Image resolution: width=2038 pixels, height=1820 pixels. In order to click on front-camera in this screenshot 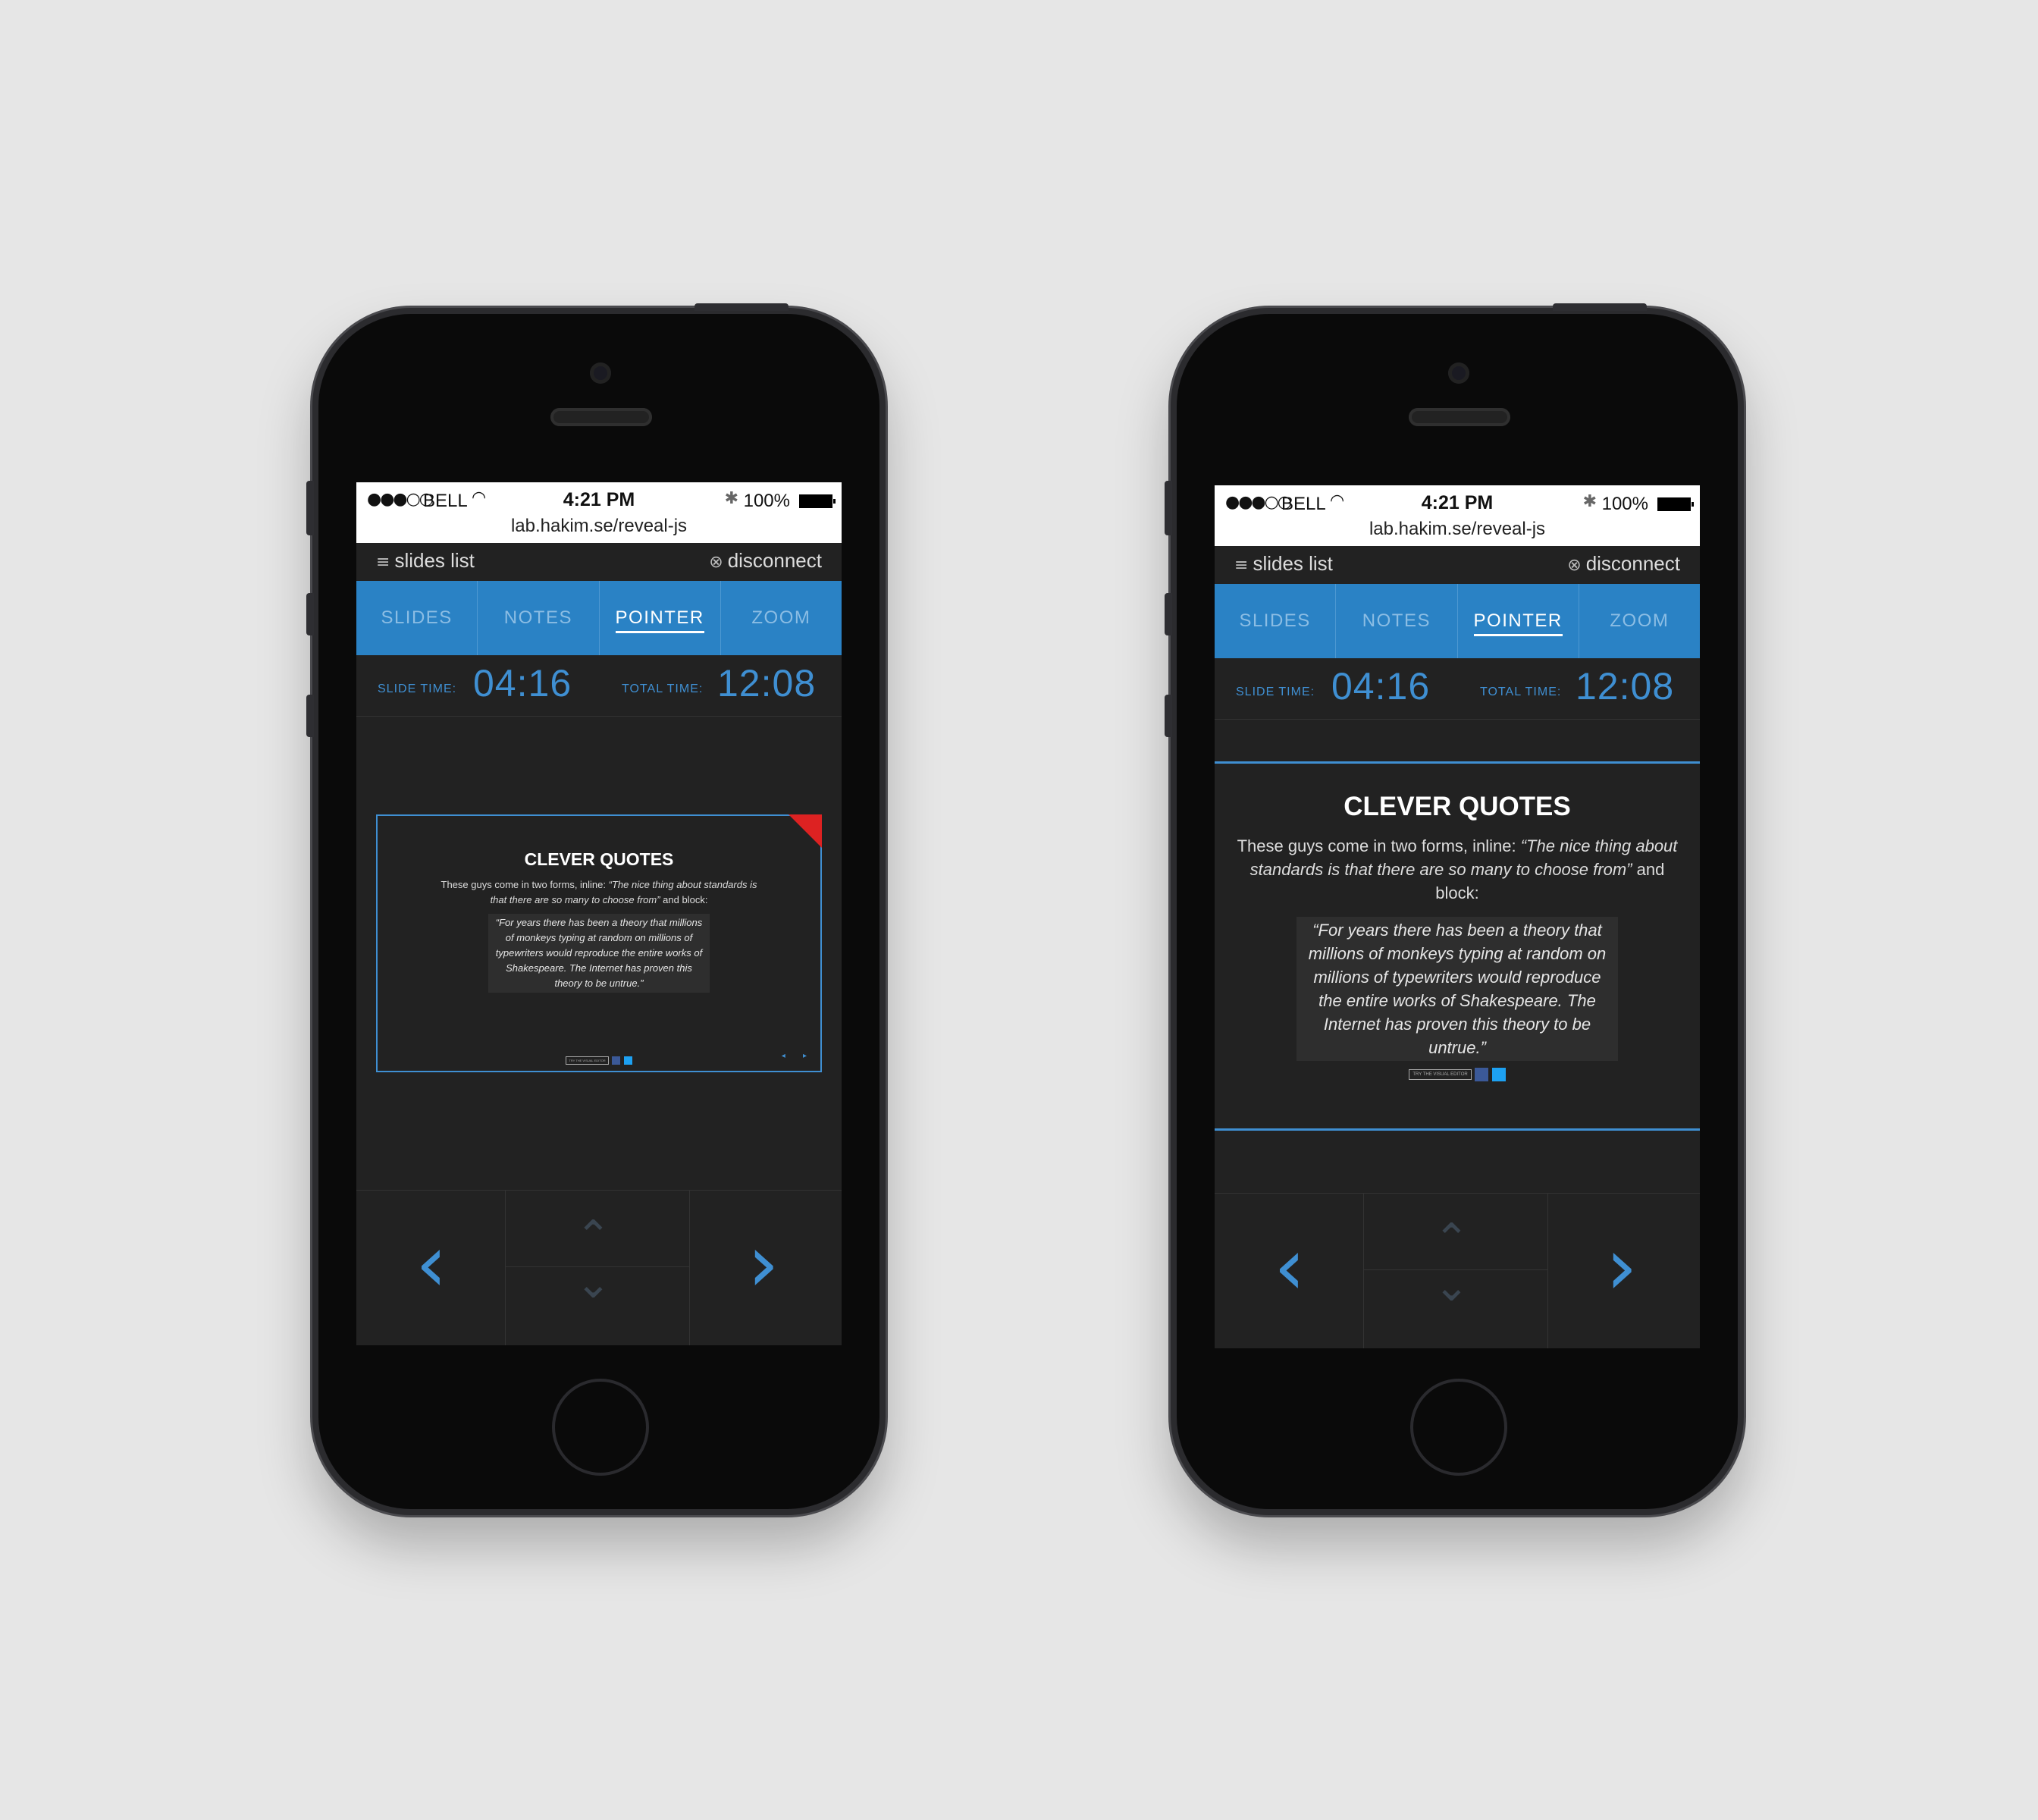, I will do `click(600, 373)`.